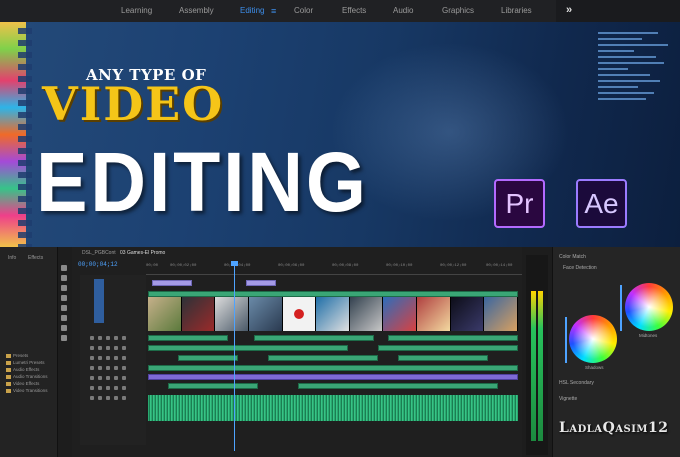  I want to click on type-tool-icon, so click(64, 338).